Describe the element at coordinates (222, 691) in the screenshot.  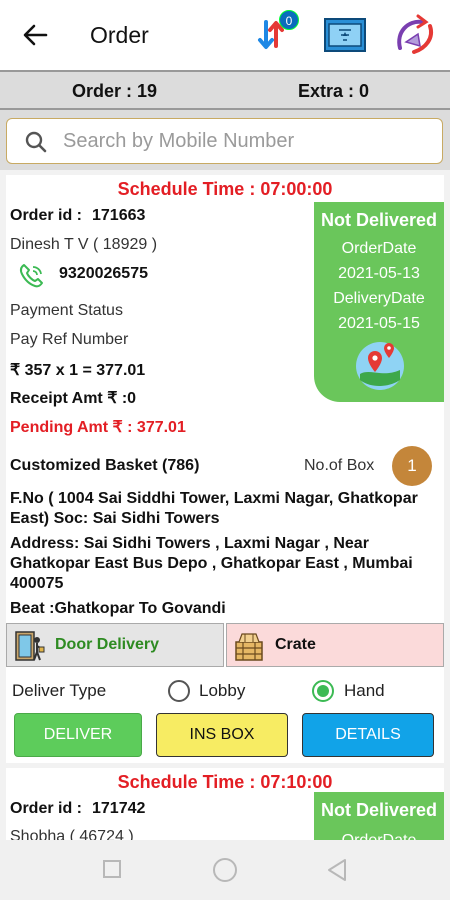
I see `radio-lobby-label: Lobby` at that location.